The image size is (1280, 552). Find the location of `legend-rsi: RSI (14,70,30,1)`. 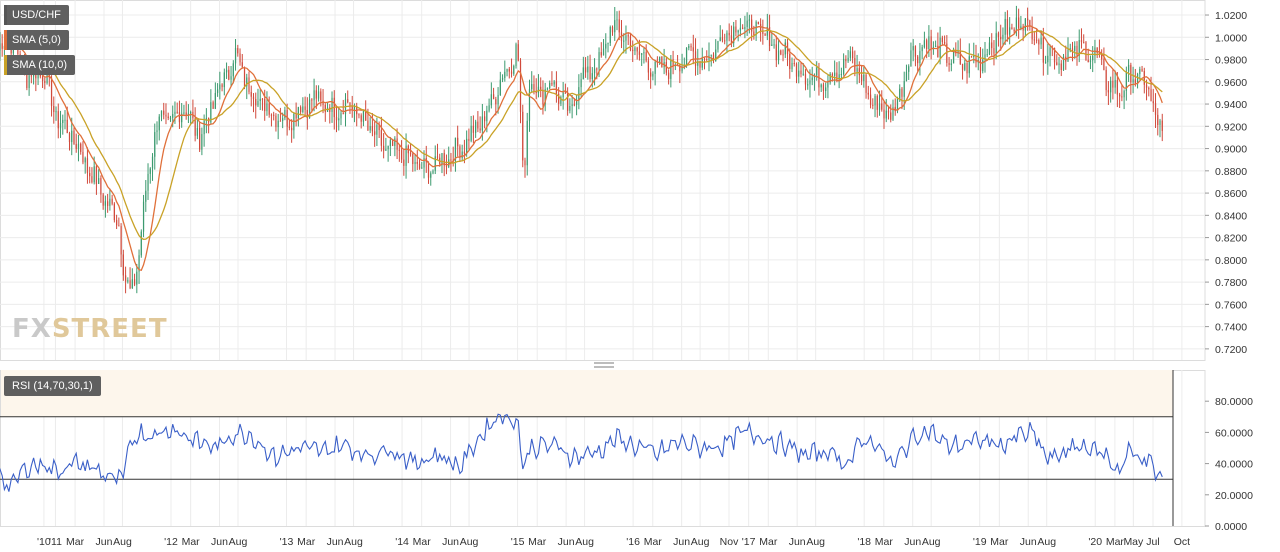

legend-rsi: RSI (14,70,30,1) is located at coordinates (52, 386).